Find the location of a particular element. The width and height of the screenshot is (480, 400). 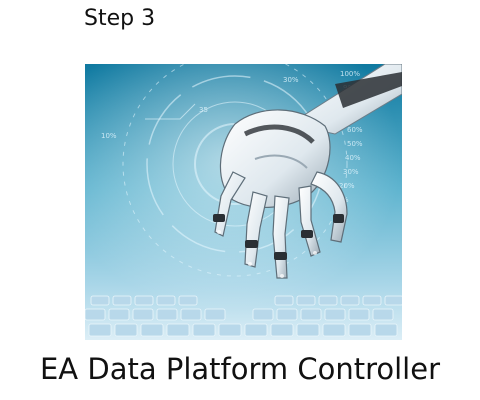

step-label: Step 3 is located at coordinates (120, 18).